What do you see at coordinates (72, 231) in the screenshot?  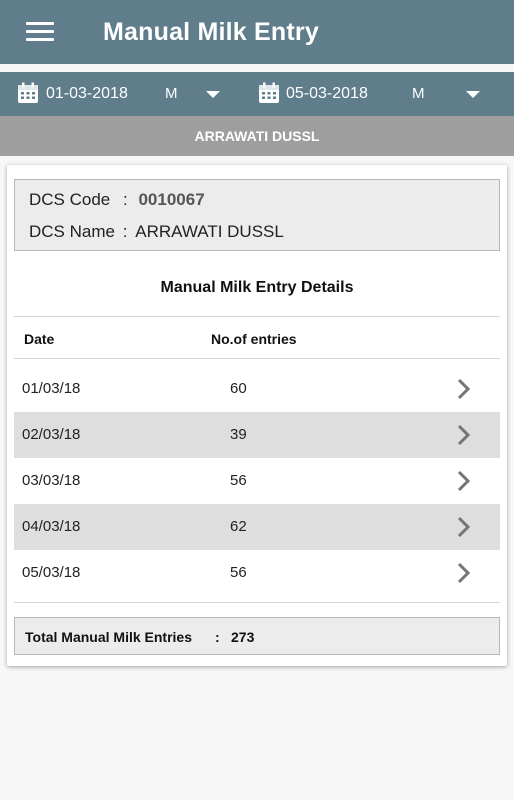 I see `dcs-name-label: DCS Name` at bounding box center [72, 231].